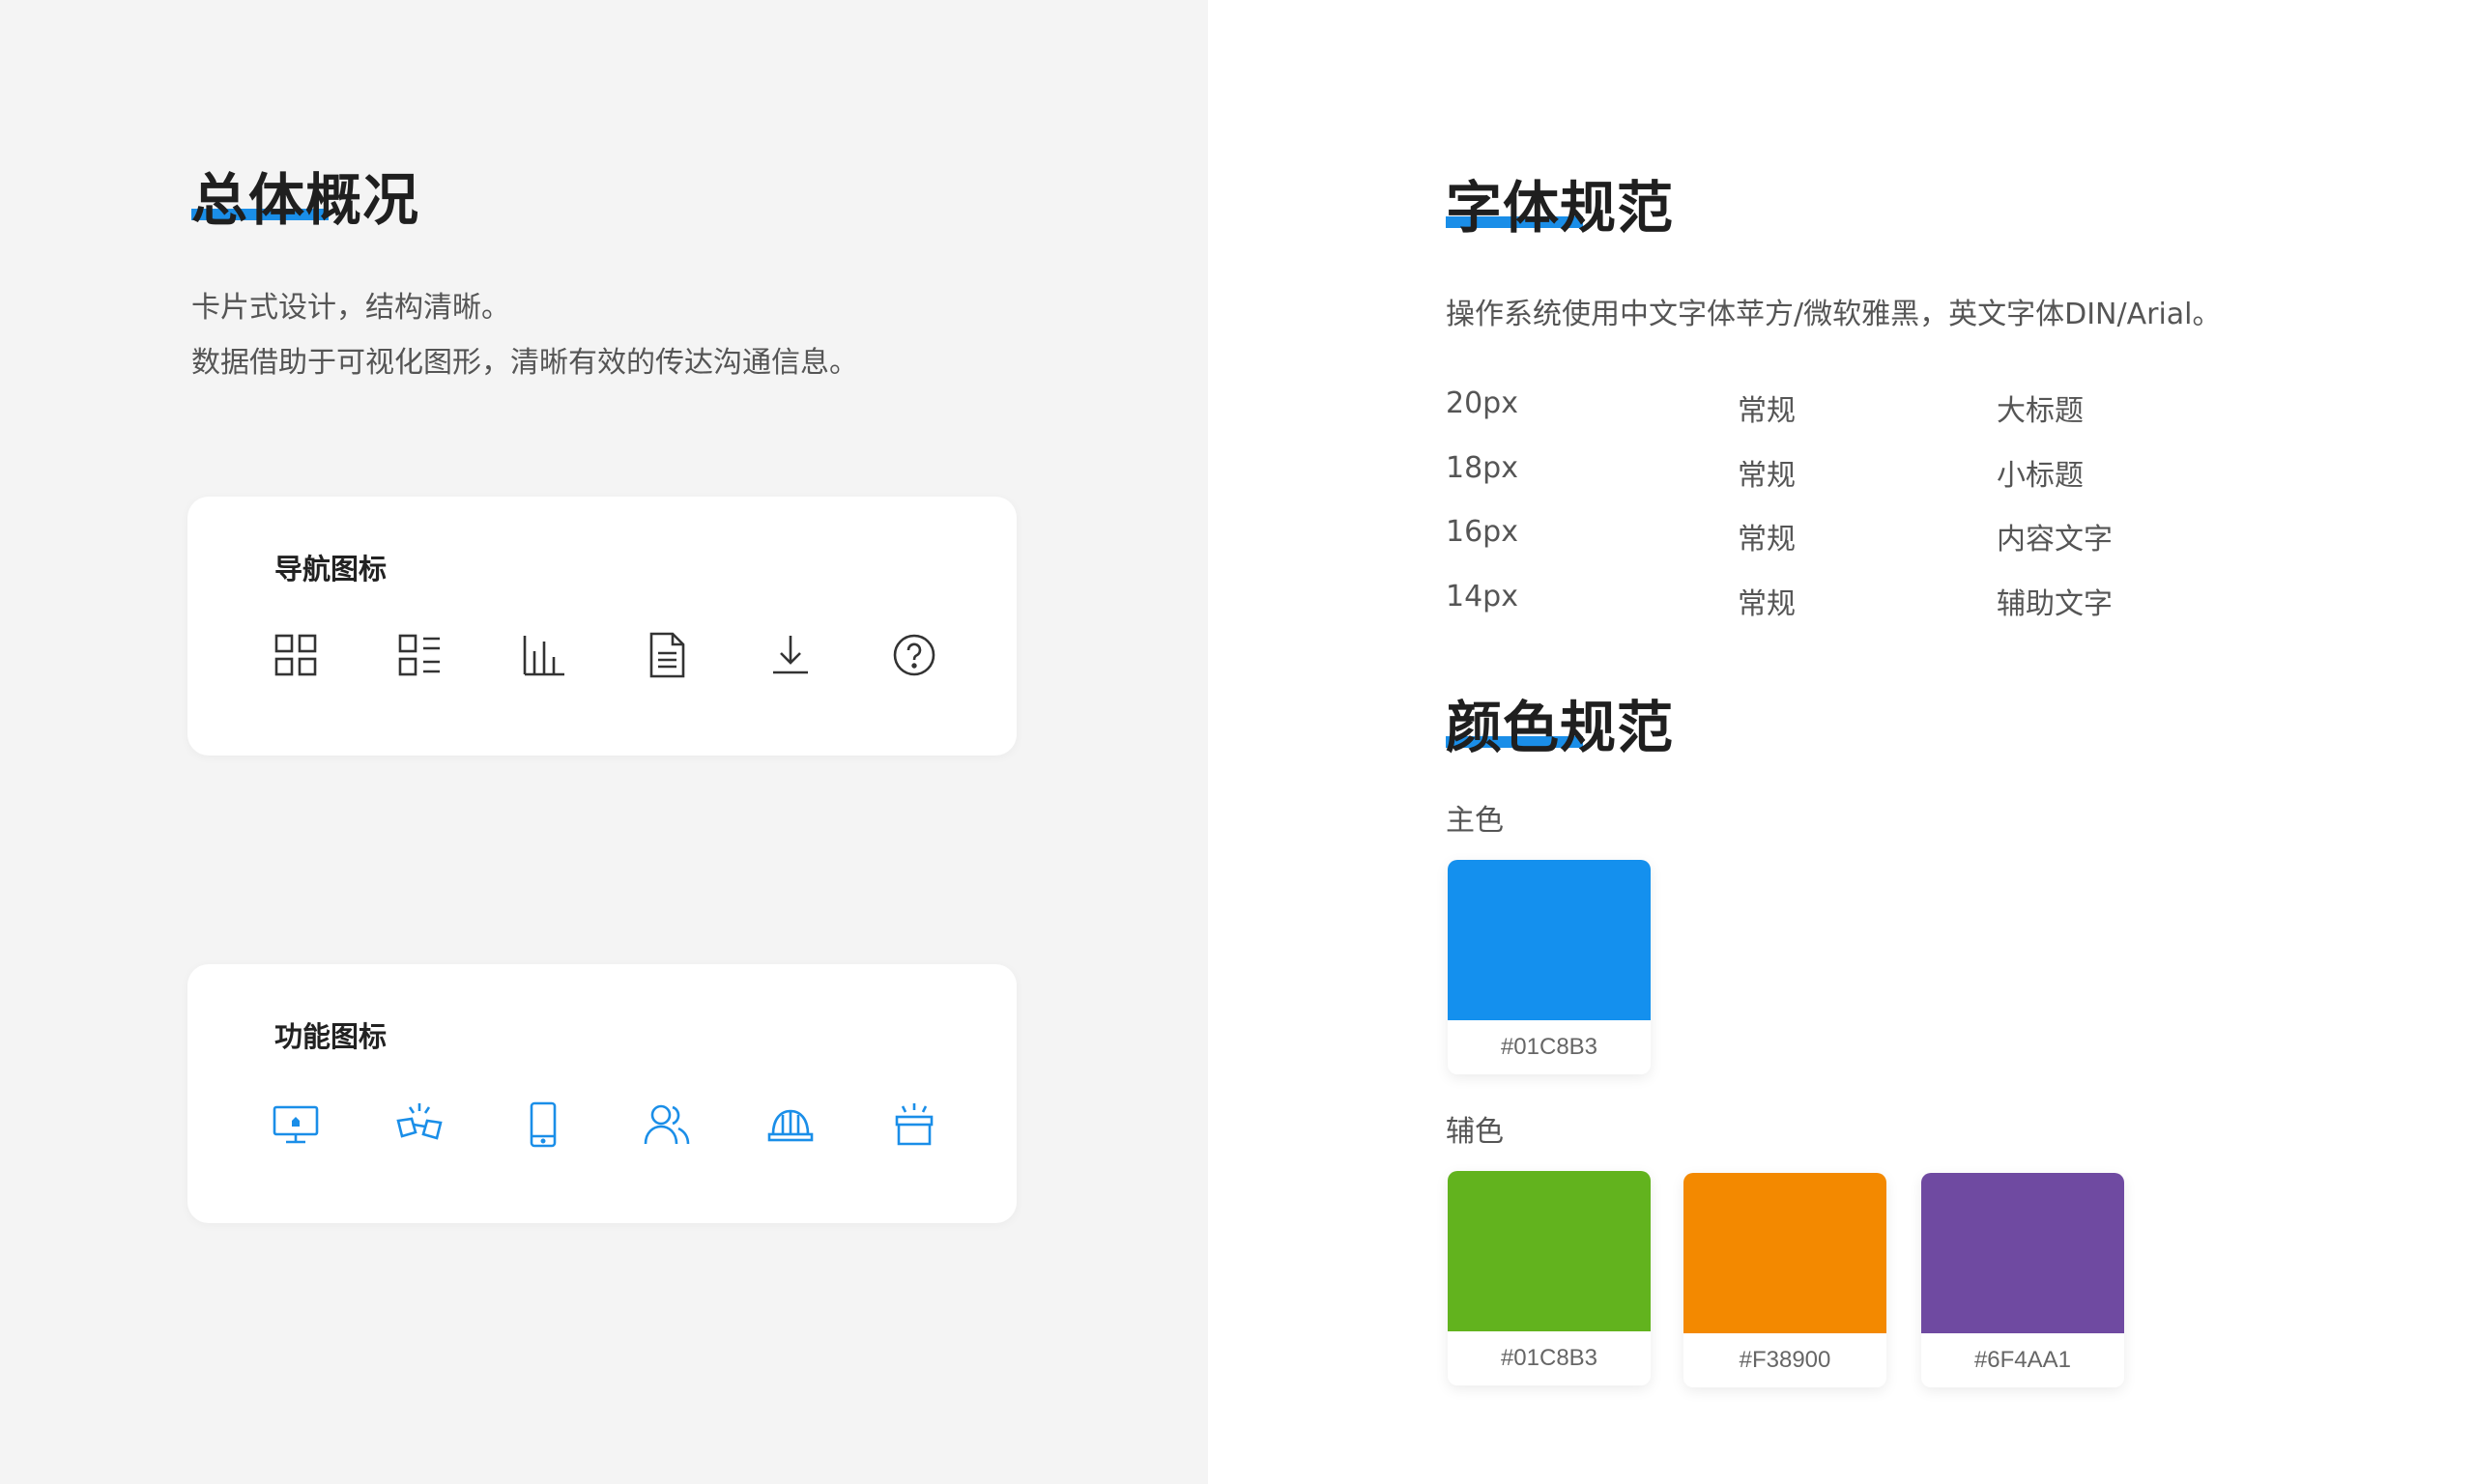 The image size is (2474, 1484). I want to click on font-size-18: 18px, so click(1482, 468).